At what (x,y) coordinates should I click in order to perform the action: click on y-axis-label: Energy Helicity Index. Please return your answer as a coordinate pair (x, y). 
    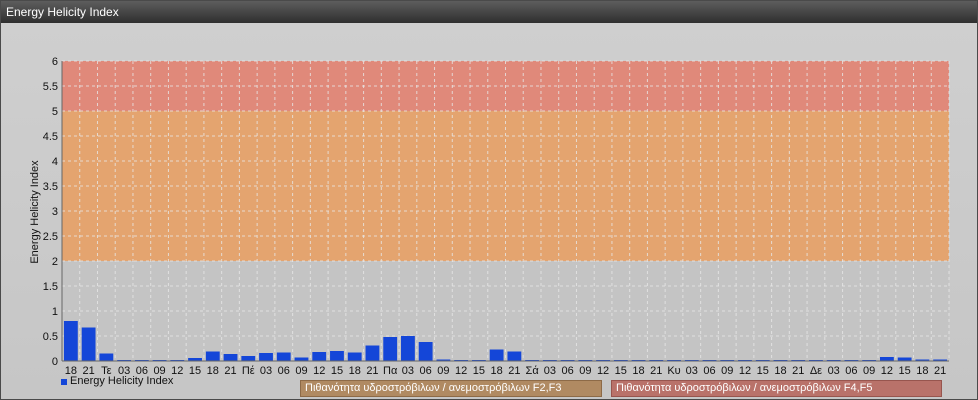
    Looking at the image, I should click on (35, 212).